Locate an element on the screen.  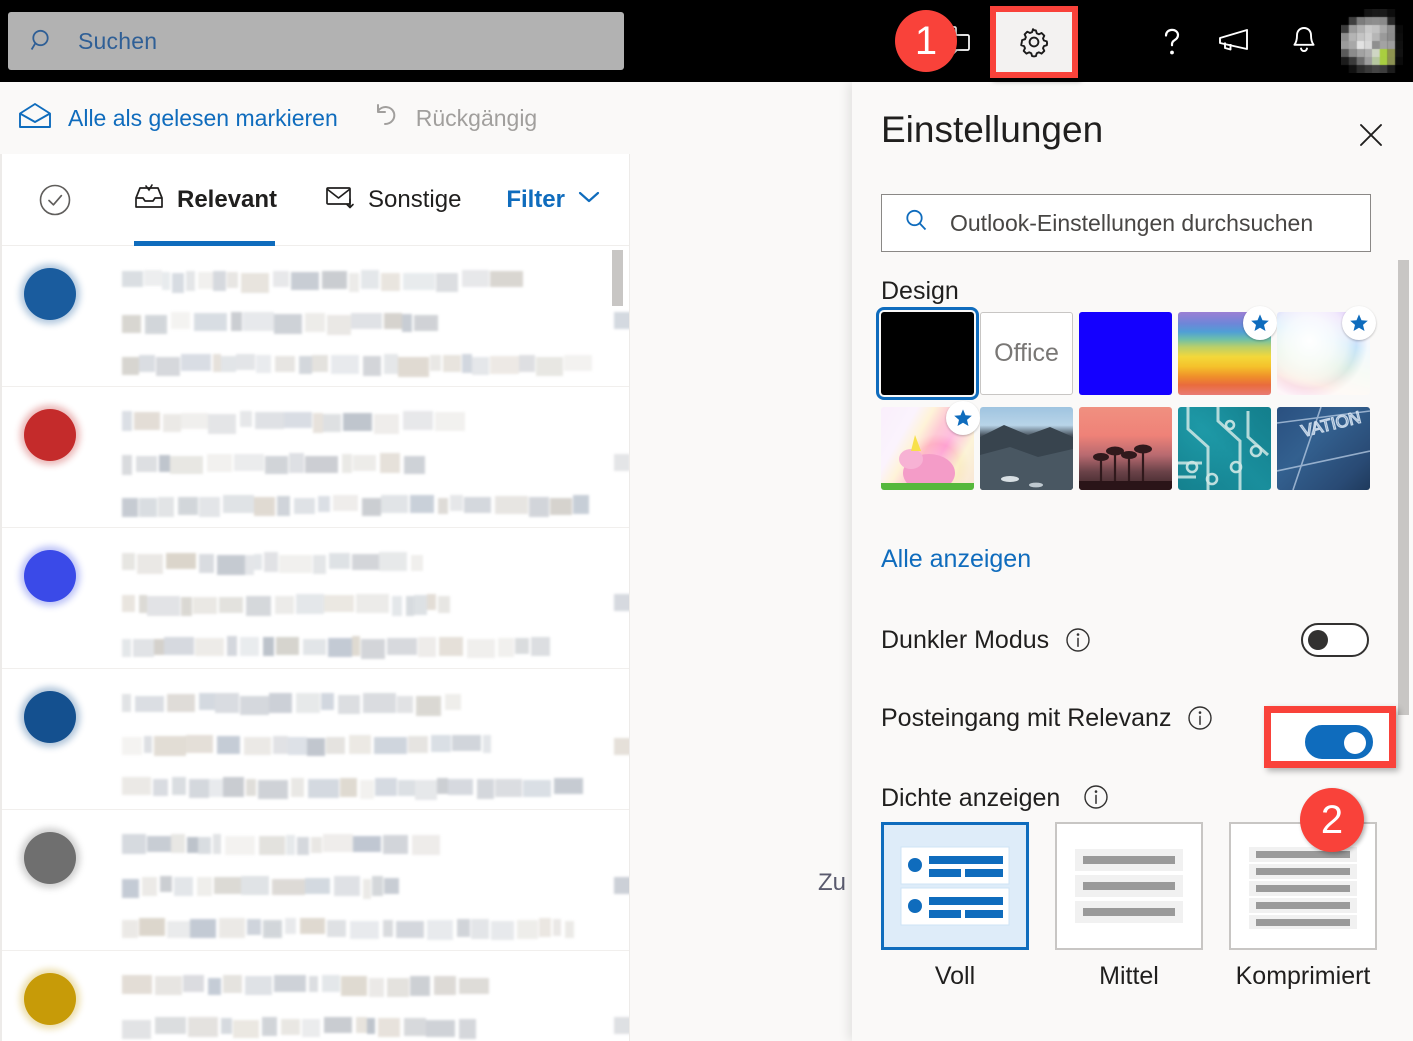
gear-icon is located at coordinates (1034, 42).